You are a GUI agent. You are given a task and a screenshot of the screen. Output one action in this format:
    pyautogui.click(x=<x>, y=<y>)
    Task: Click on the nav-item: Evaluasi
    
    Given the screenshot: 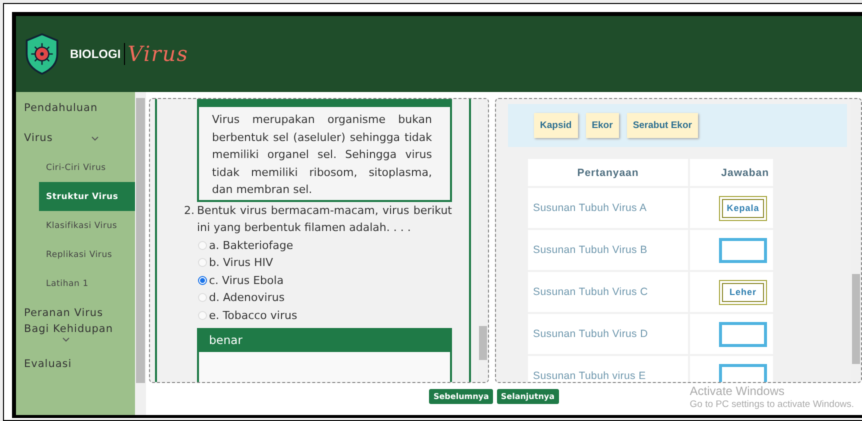 What is the action you would take?
    pyautogui.click(x=75, y=364)
    